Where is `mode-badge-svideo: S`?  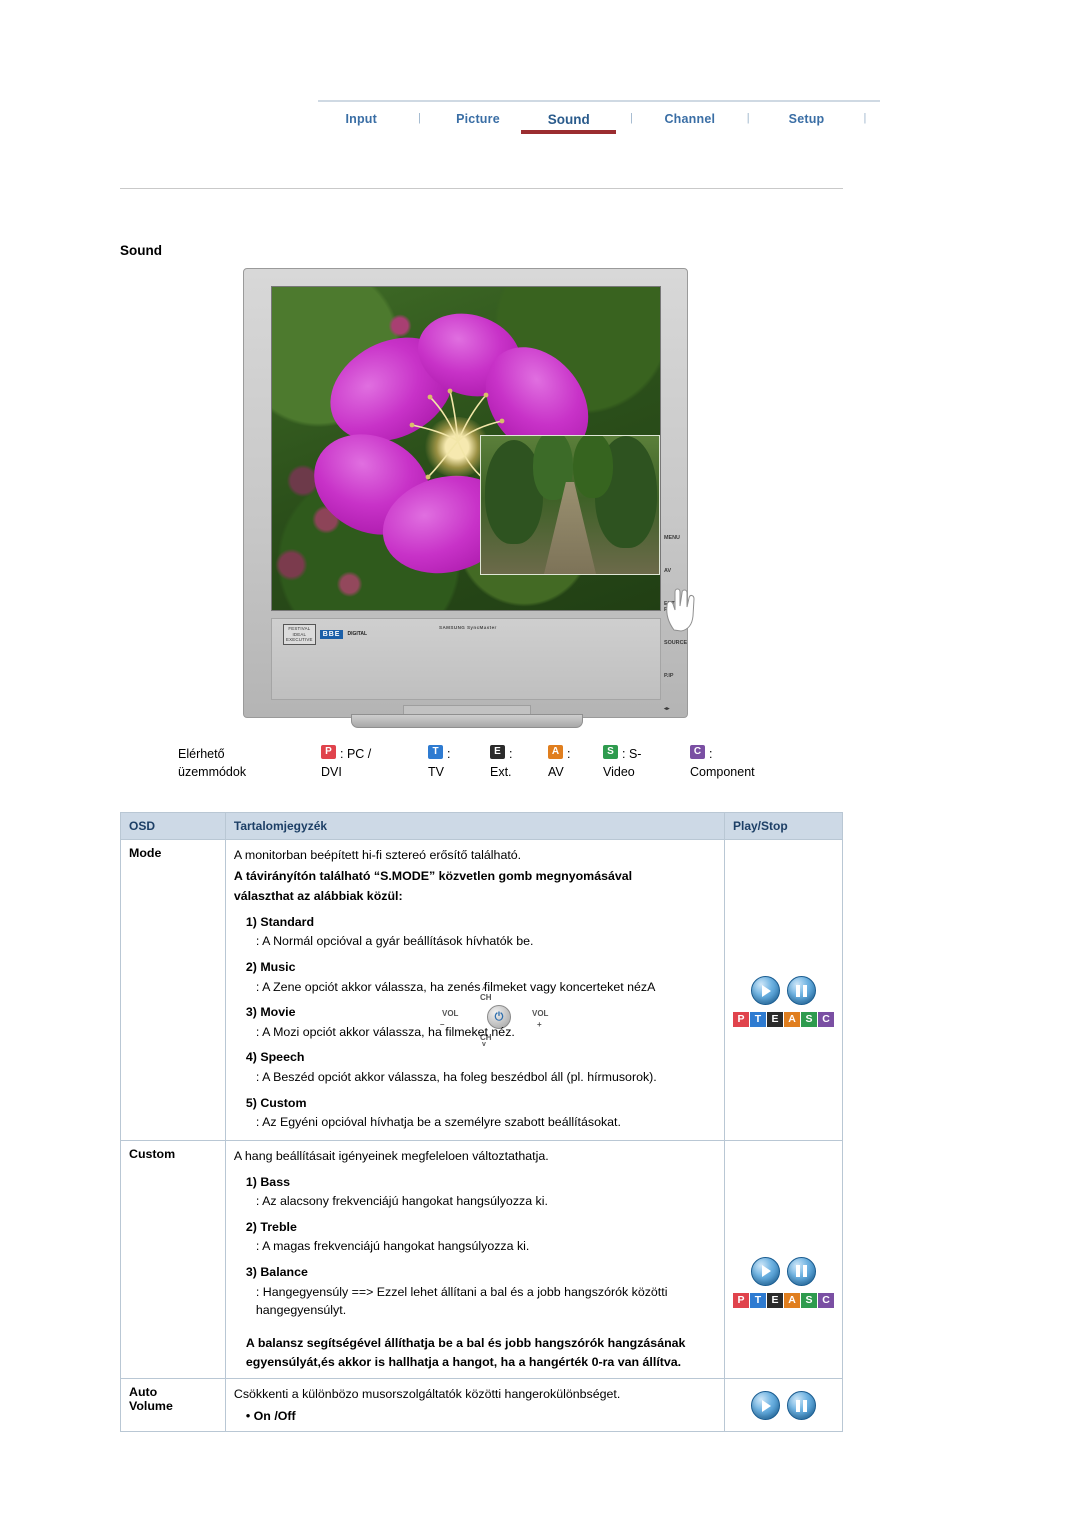 mode-badge-svideo: S is located at coordinates (610, 752).